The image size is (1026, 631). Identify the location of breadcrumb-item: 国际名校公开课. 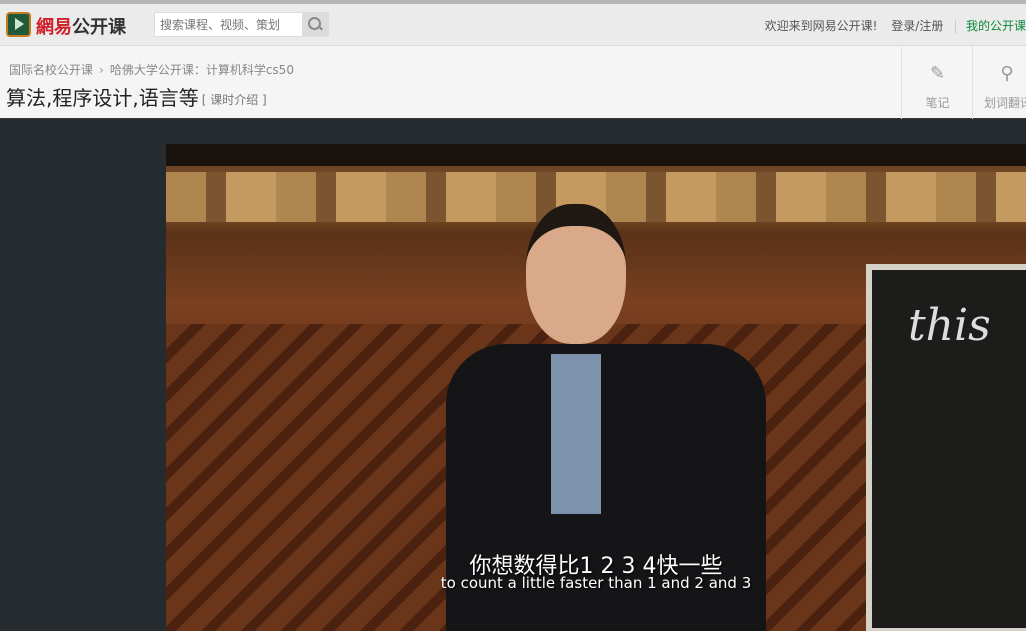
(51, 70).